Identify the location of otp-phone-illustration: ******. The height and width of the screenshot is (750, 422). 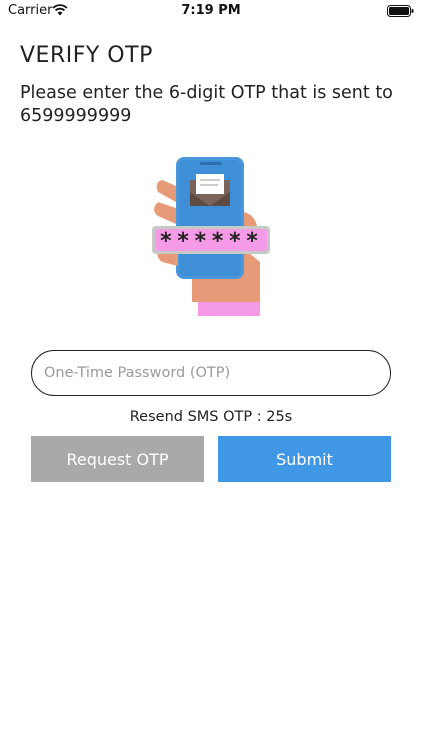
(211, 236).